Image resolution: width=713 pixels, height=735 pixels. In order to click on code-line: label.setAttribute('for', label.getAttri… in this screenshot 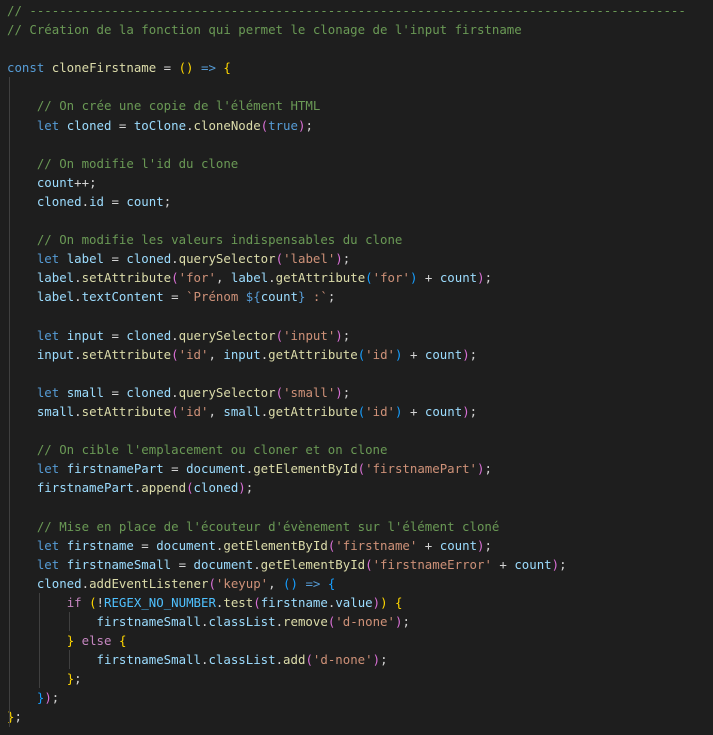, I will do `click(346, 278)`.